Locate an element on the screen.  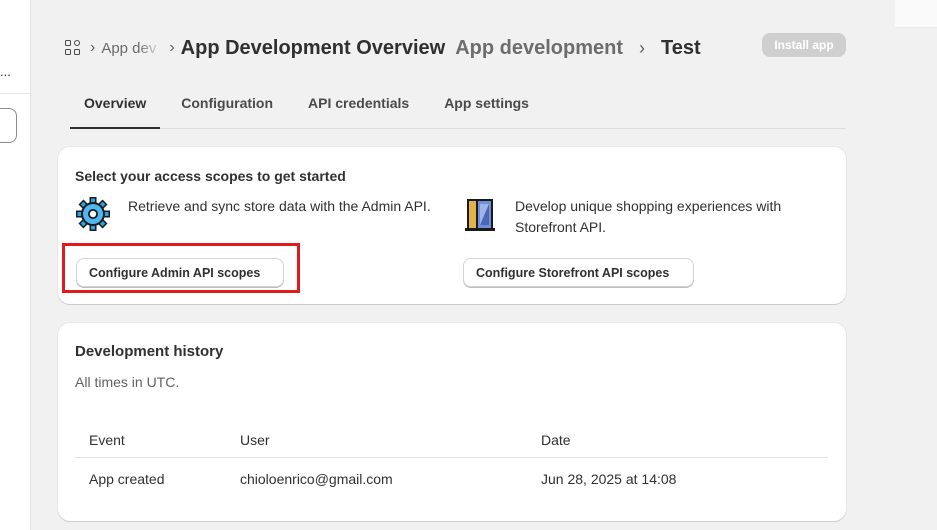
timezone-note: All times in UTC. is located at coordinates (127, 382).